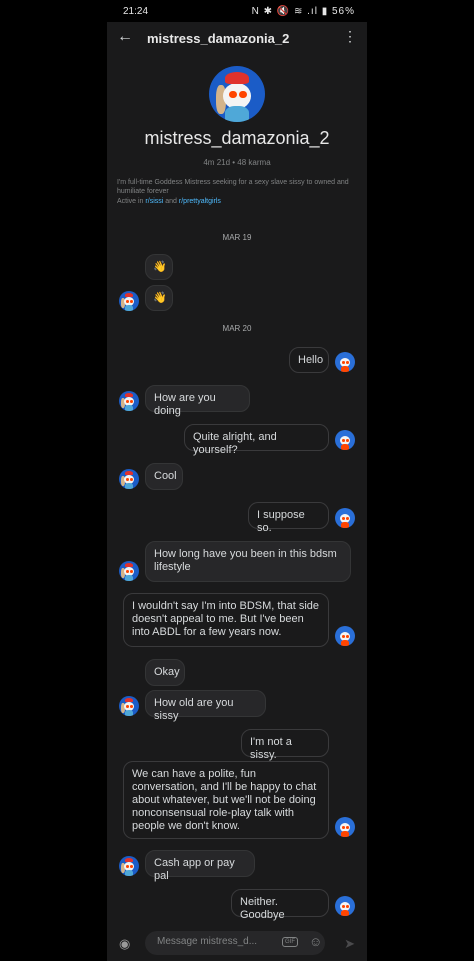 Image resolution: width=474 pixels, height=961 pixels. Describe the element at coordinates (309, 360) in the screenshot. I see `message-bubble: Hello` at that location.